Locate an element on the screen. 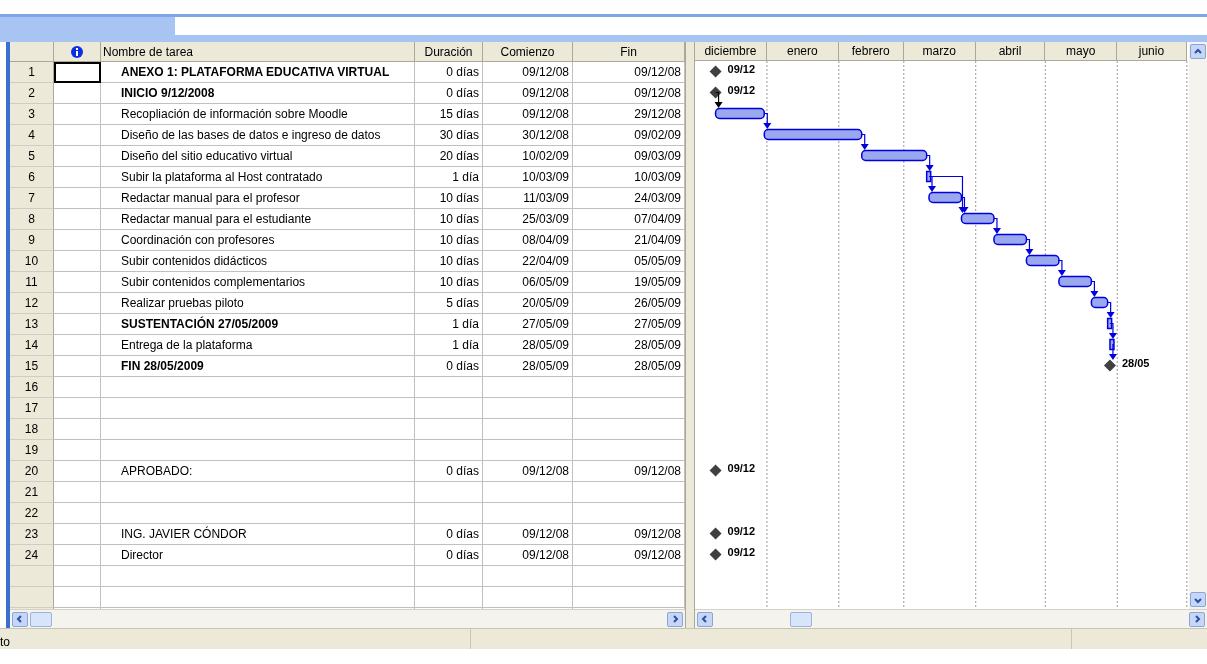 This screenshot has height=664, width=1207. row-number: 7 is located at coordinates (32, 198).